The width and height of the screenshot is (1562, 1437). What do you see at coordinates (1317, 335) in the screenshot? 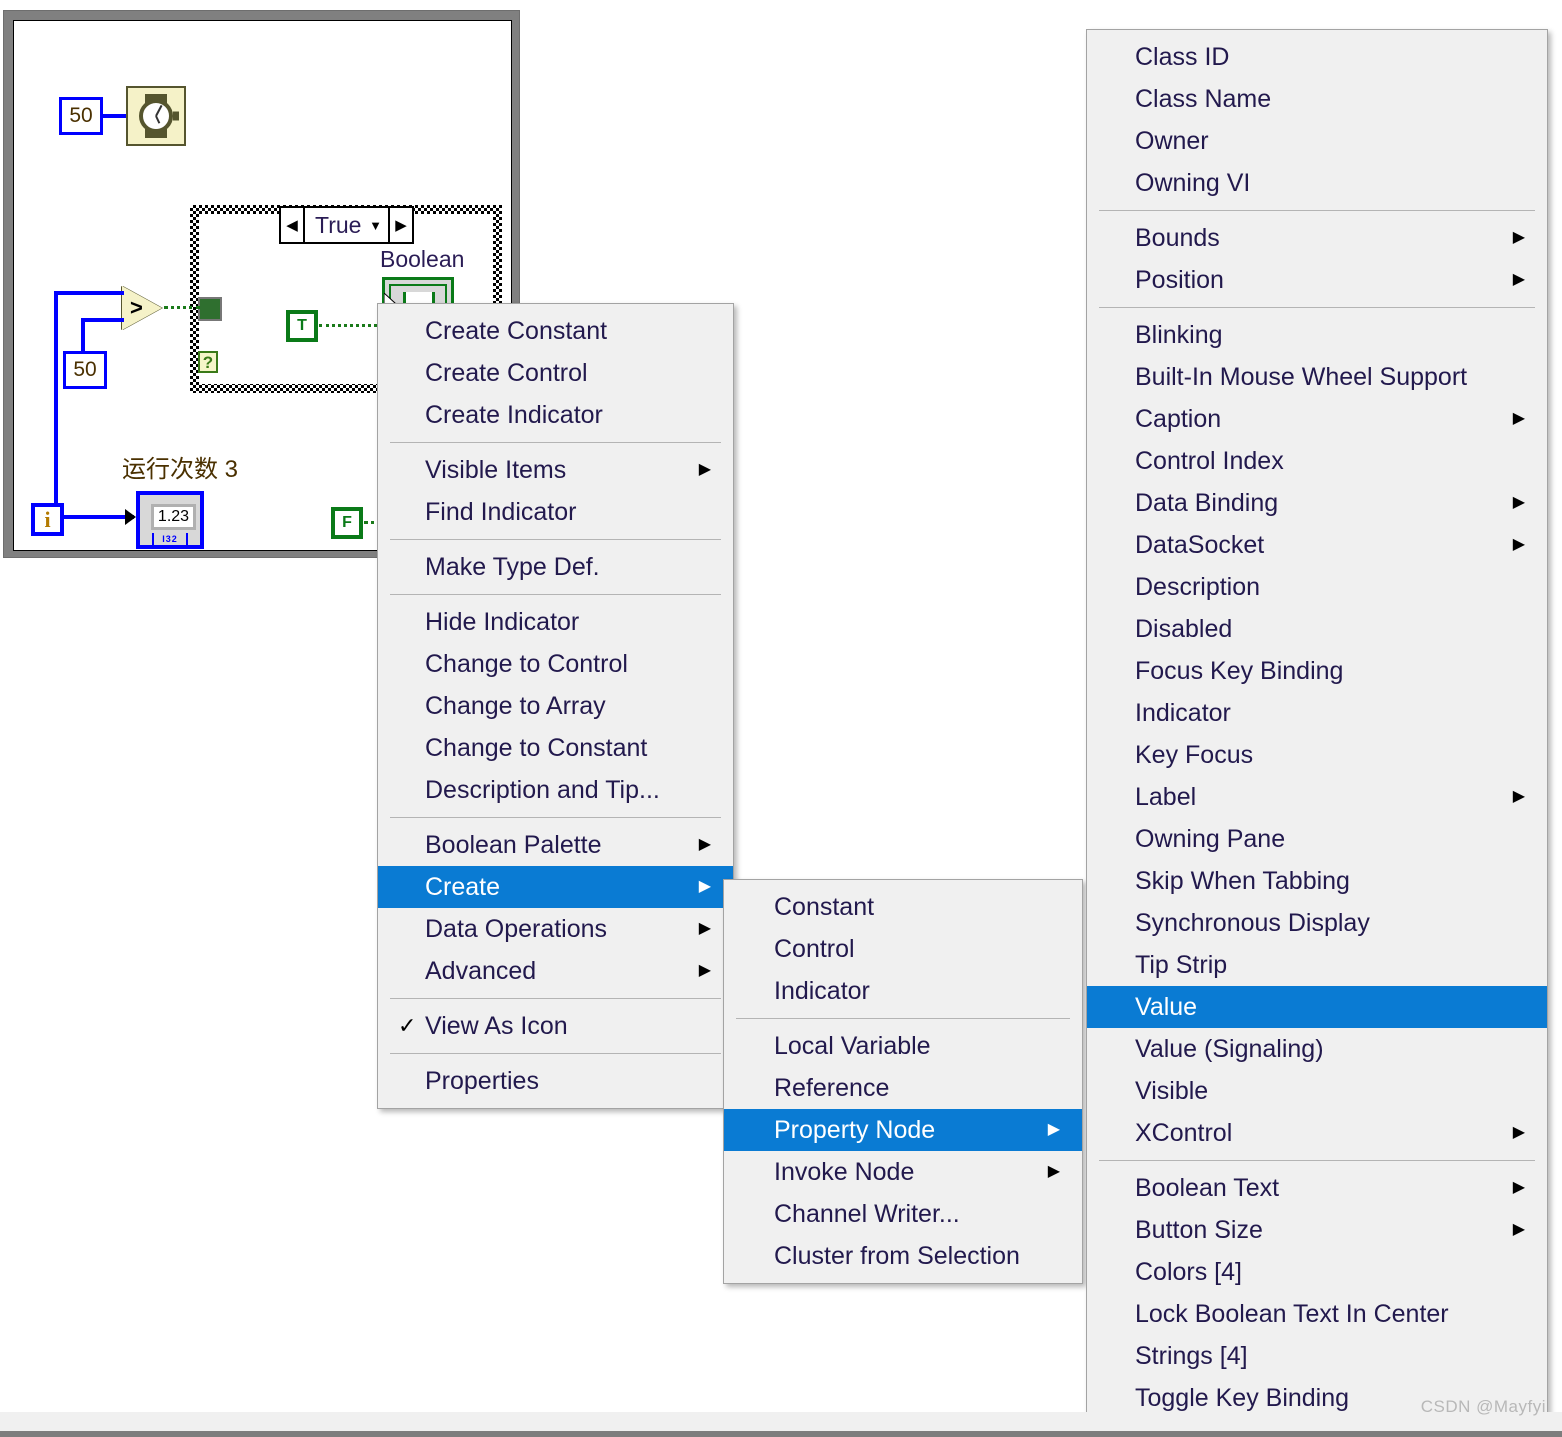
I see `prop-item-blinking: Blinking` at bounding box center [1317, 335].